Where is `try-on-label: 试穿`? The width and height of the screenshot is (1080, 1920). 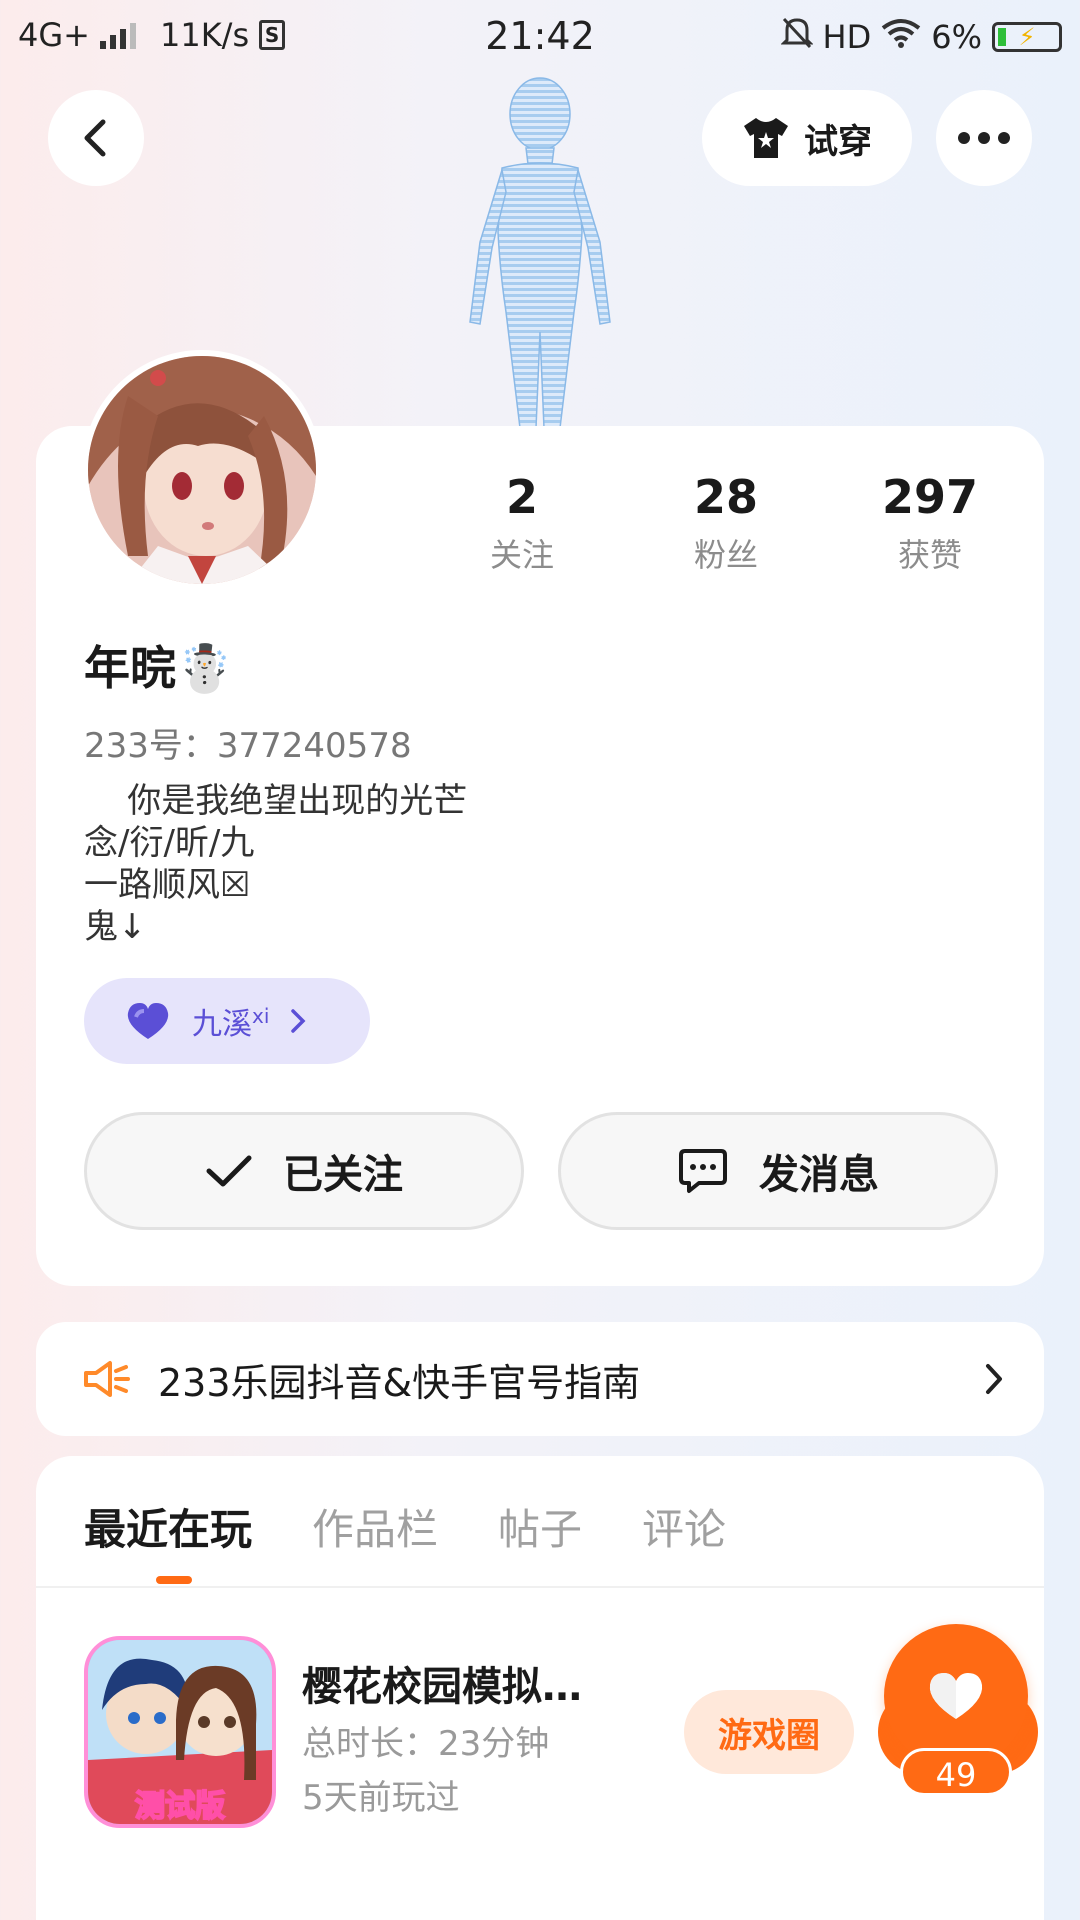 try-on-label: 试穿 is located at coordinates (838, 141).